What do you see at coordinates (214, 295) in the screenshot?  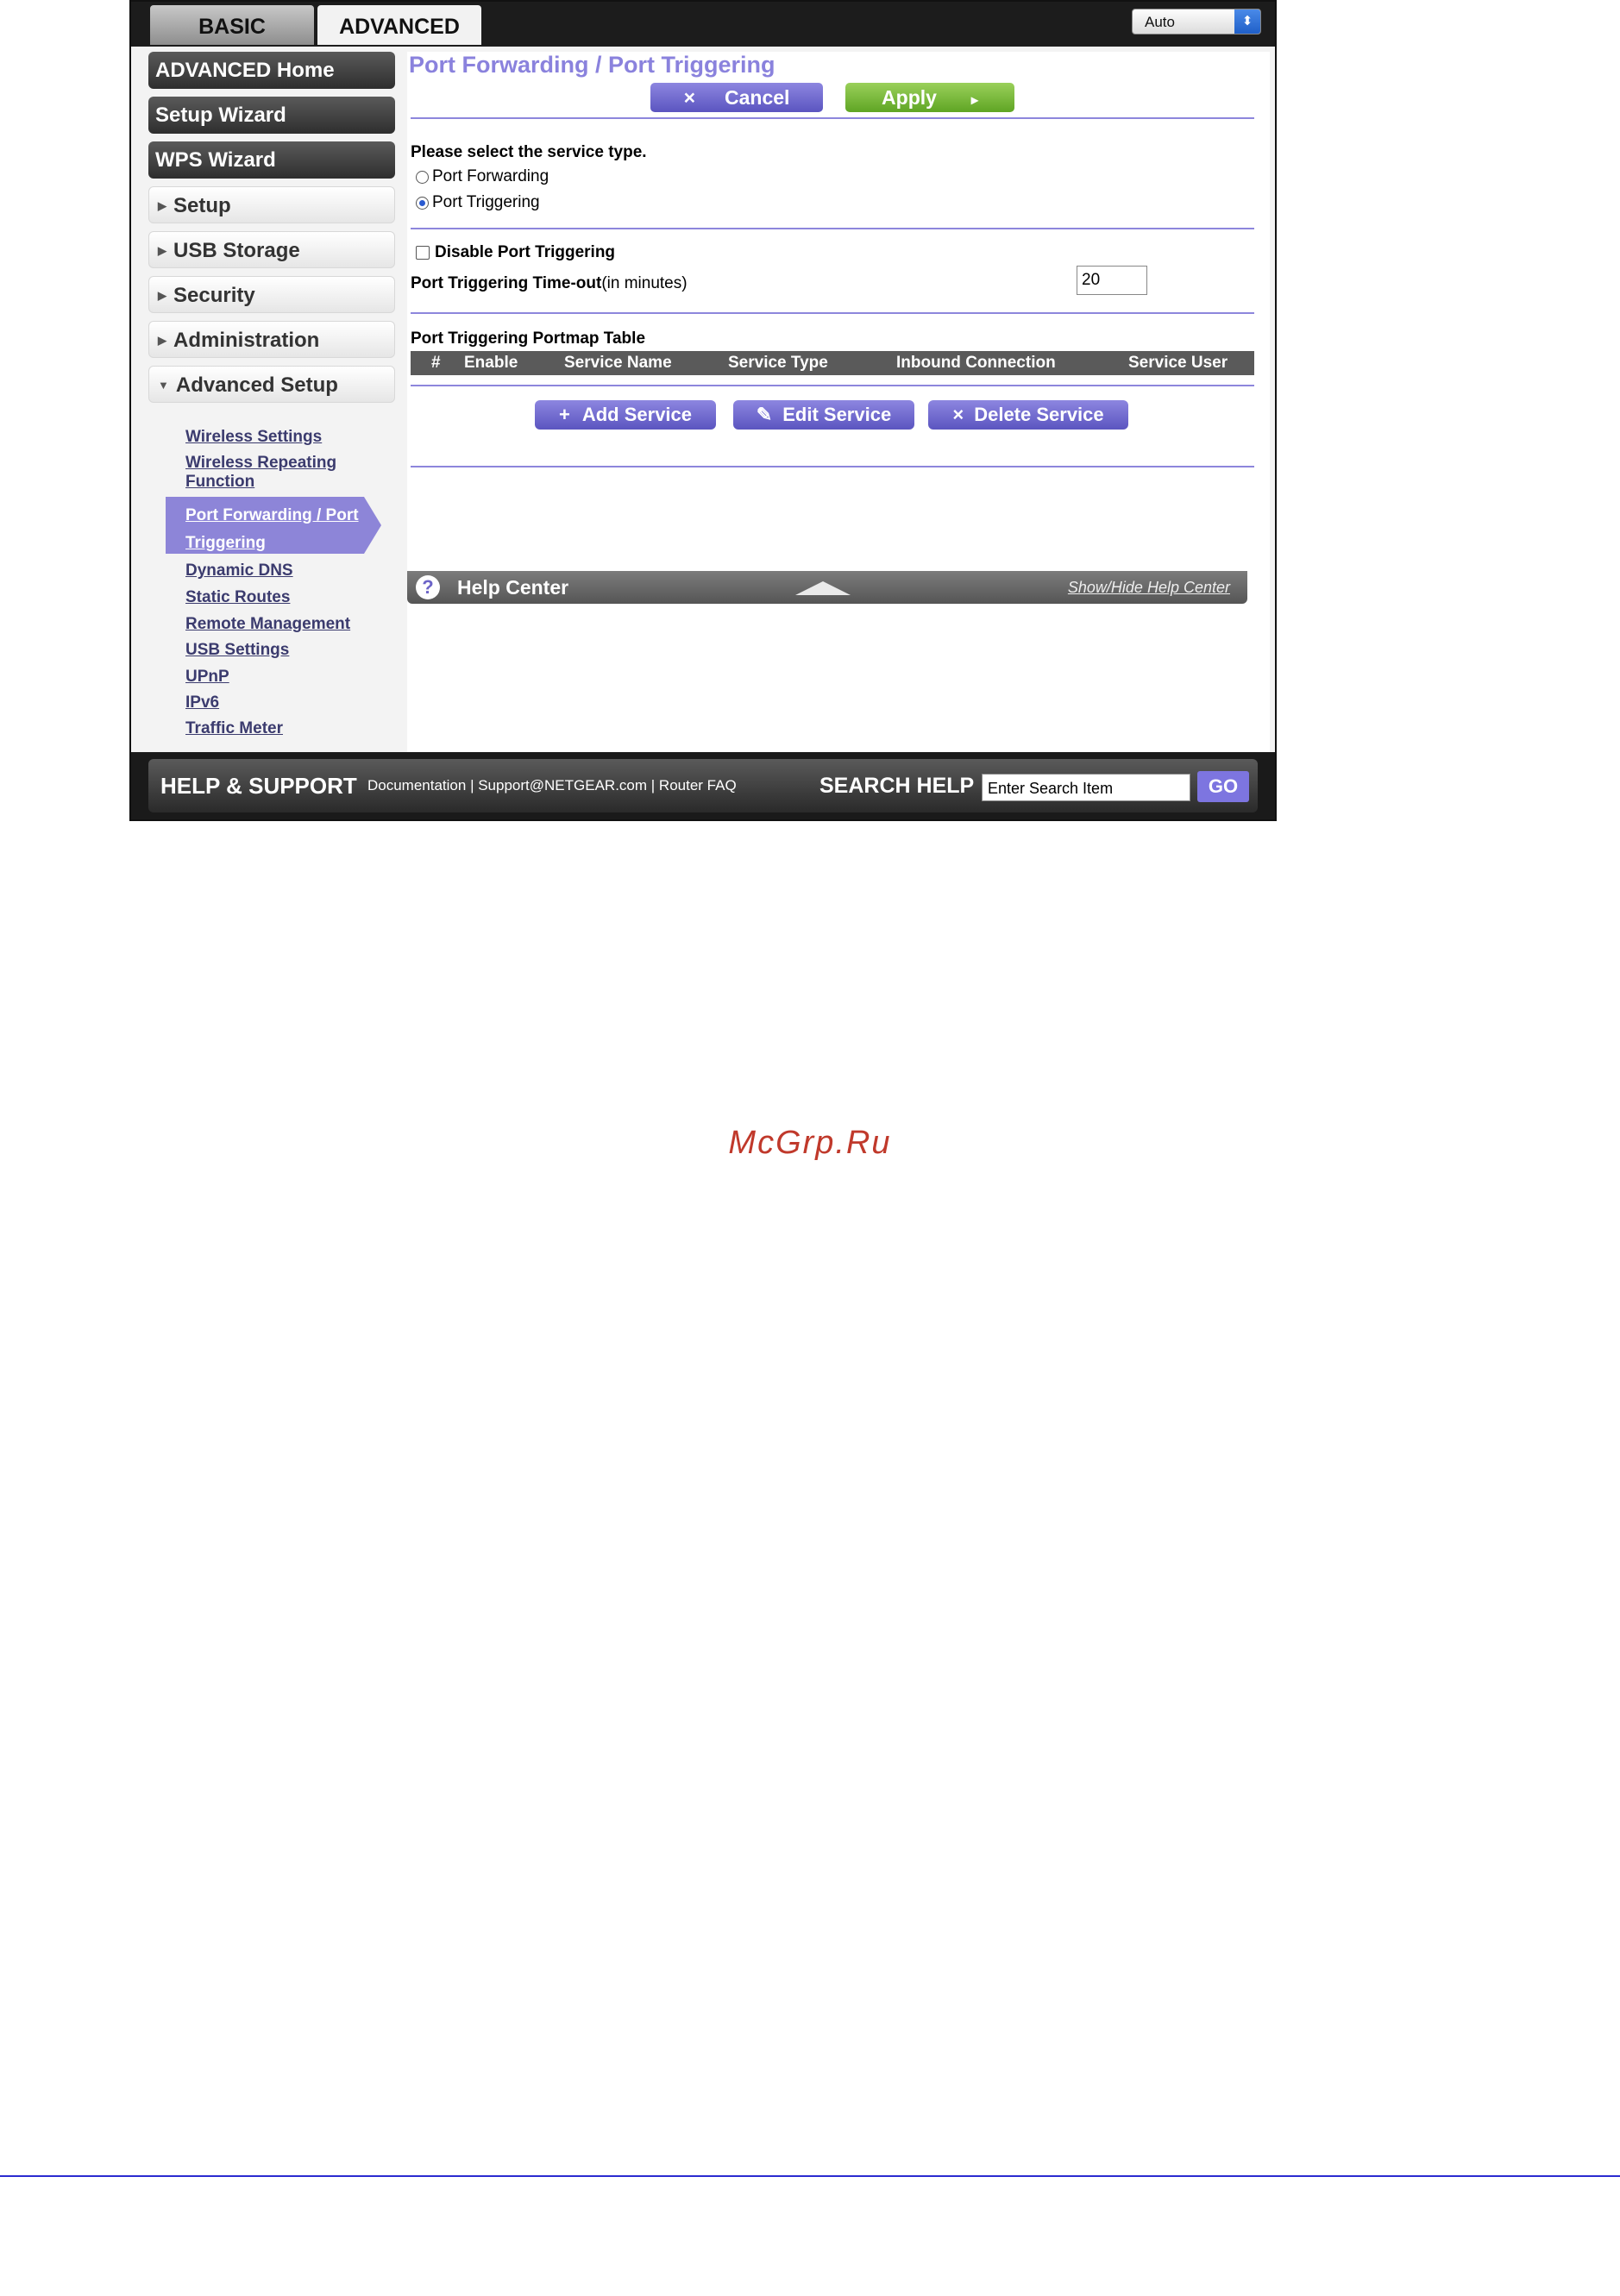 I see `sidebar-security-label: Security` at bounding box center [214, 295].